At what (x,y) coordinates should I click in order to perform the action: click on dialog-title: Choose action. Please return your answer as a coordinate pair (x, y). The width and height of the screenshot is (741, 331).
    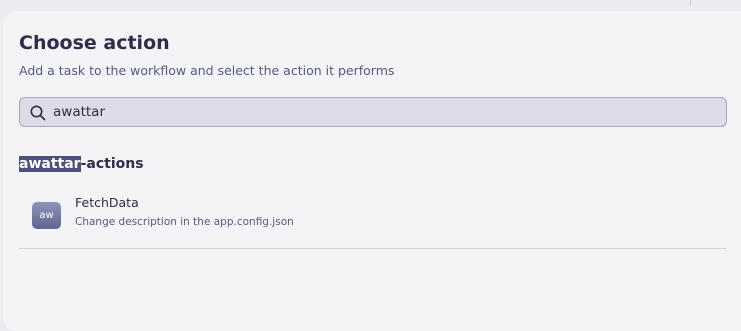
    Looking at the image, I should click on (94, 43).